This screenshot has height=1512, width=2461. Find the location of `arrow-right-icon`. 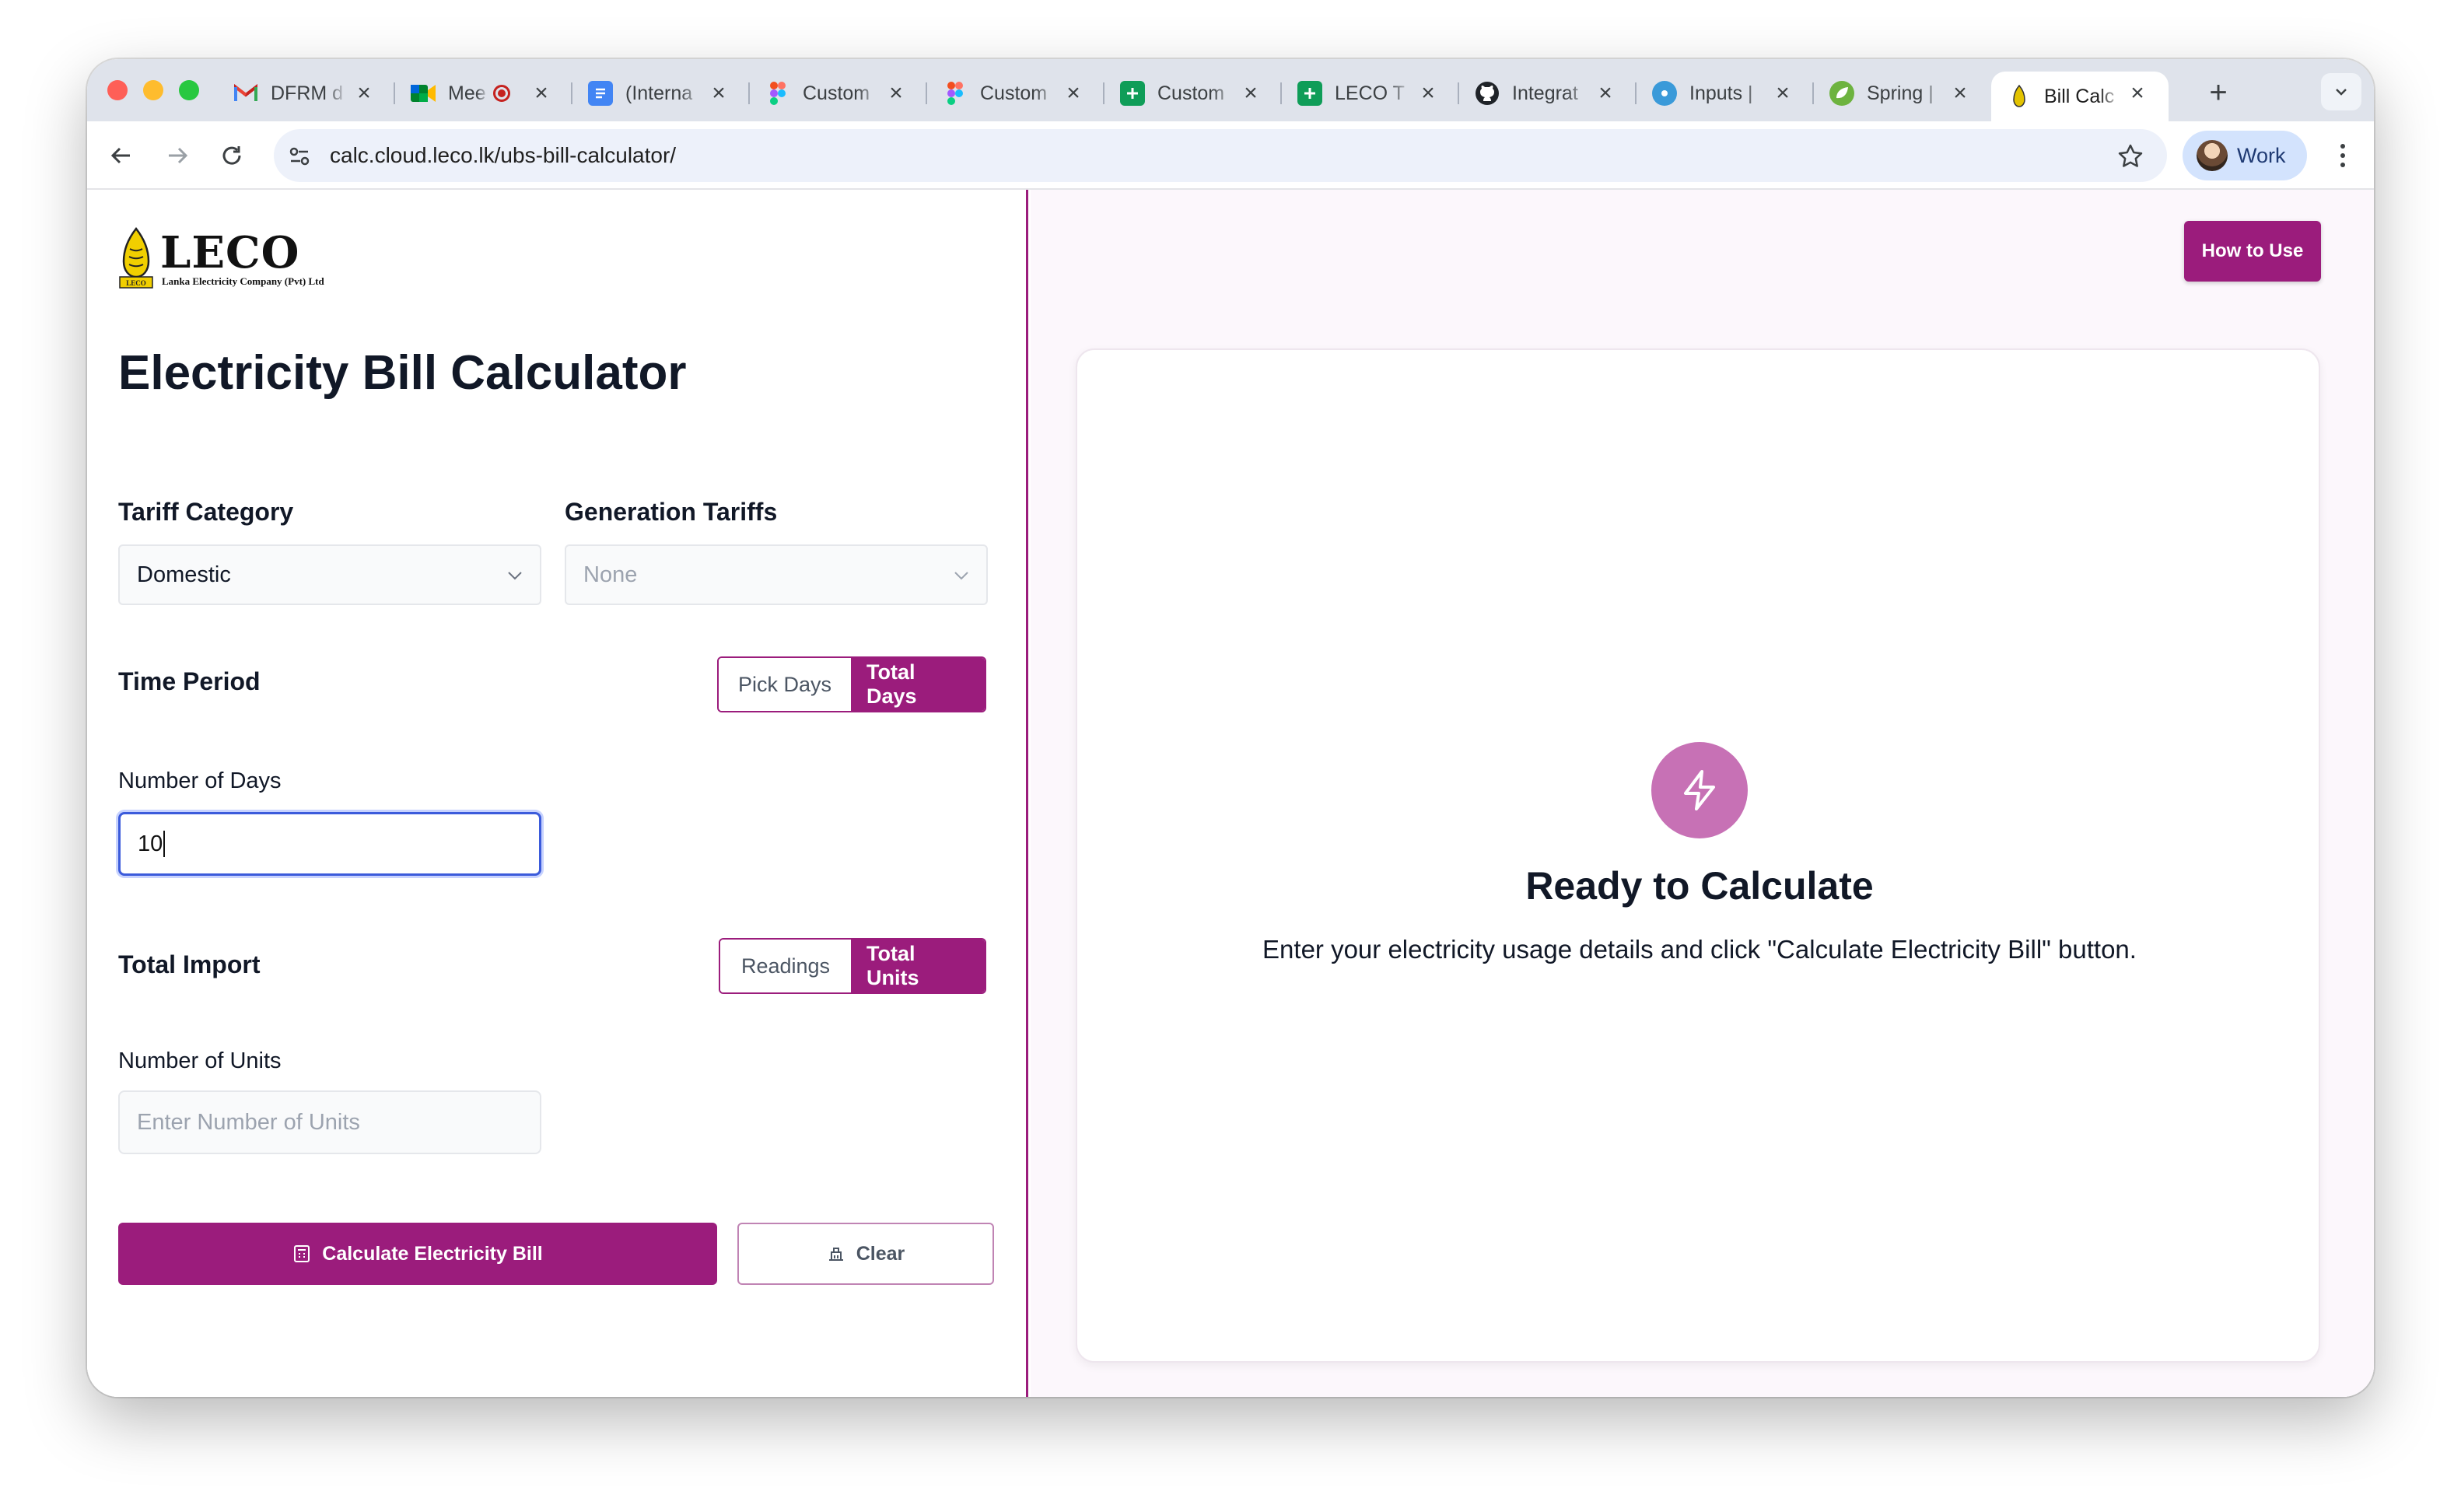

arrow-right-icon is located at coordinates (178, 156).